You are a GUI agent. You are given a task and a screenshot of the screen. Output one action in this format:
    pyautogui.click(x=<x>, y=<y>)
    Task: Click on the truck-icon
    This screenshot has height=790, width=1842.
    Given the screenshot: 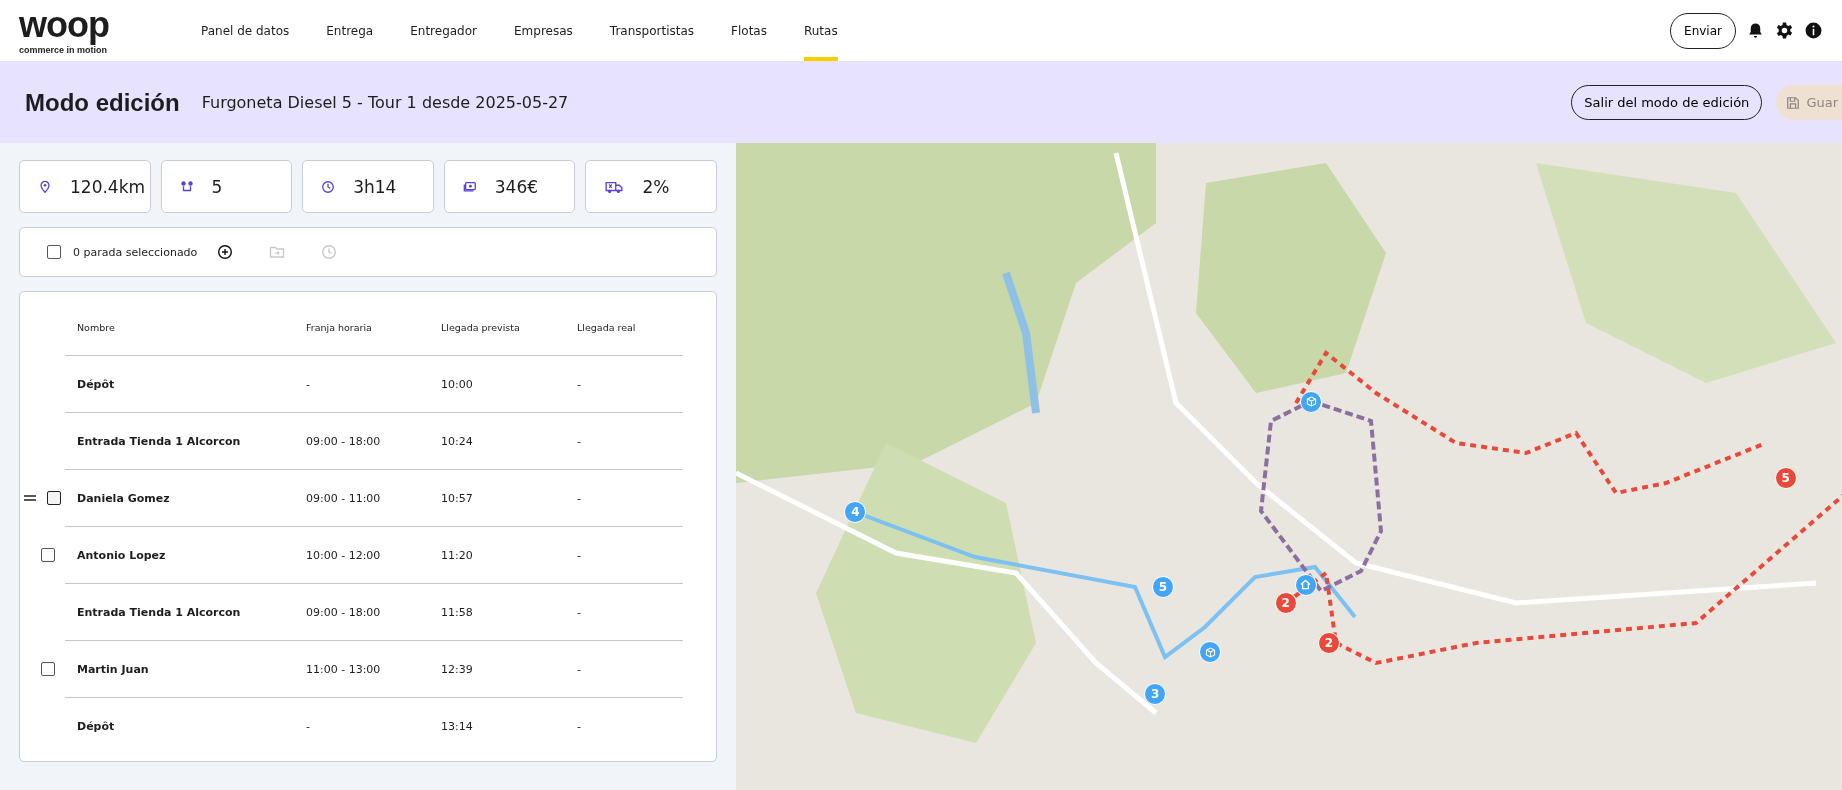 What is the action you would take?
    pyautogui.click(x=614, y=186)
    